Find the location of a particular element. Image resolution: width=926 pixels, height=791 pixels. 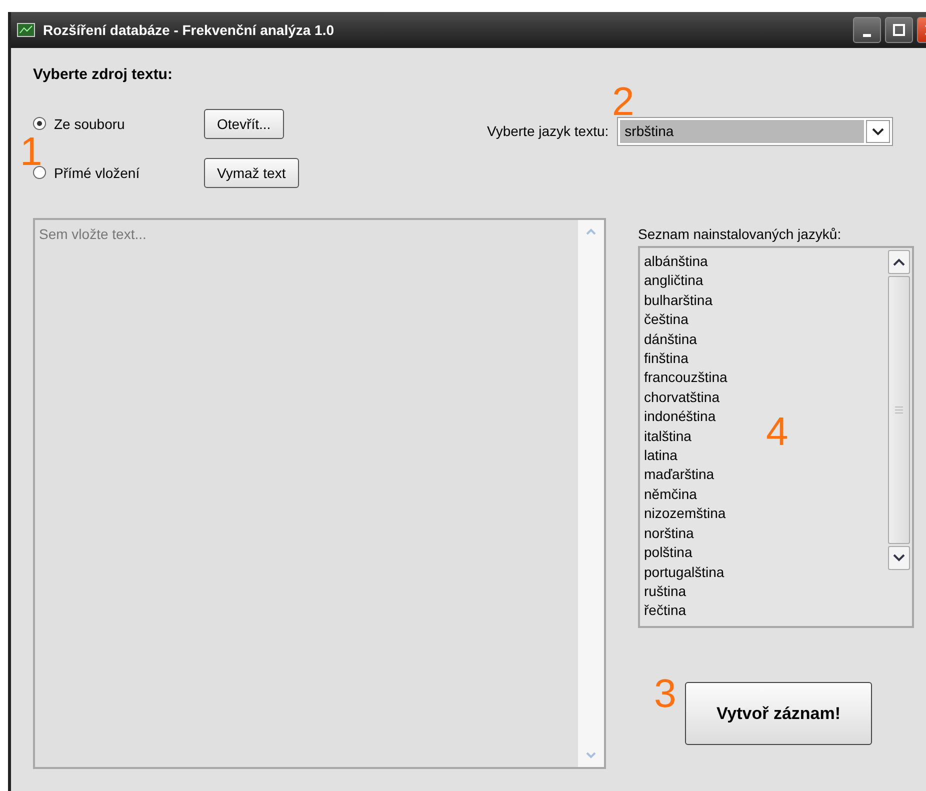

list-item: finština is located at coordinates (666, 358).